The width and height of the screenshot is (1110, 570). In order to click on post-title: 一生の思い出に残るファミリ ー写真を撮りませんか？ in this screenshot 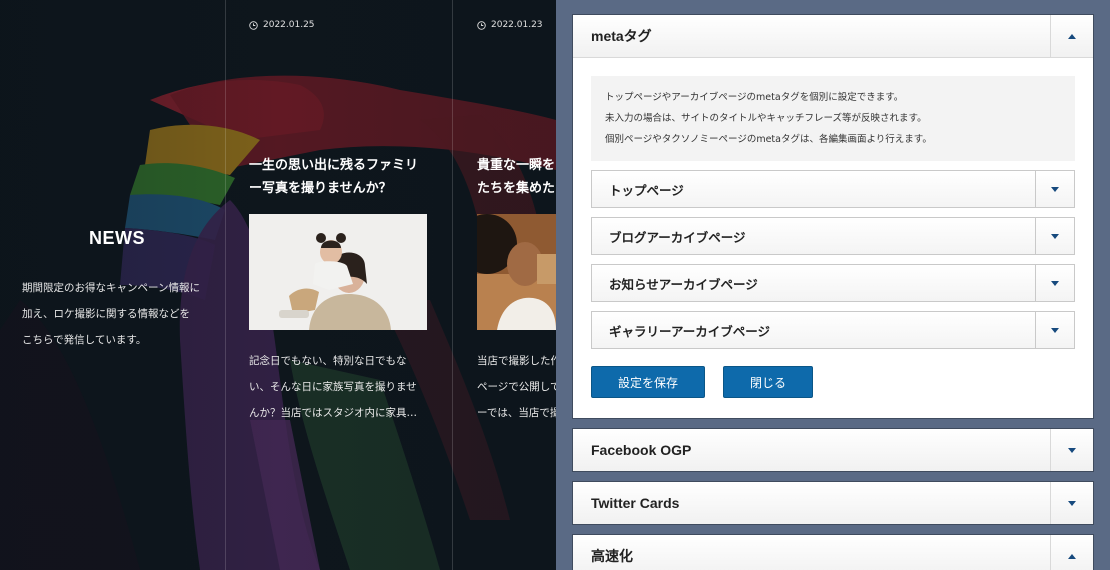, I will do `click(349, 177)`.